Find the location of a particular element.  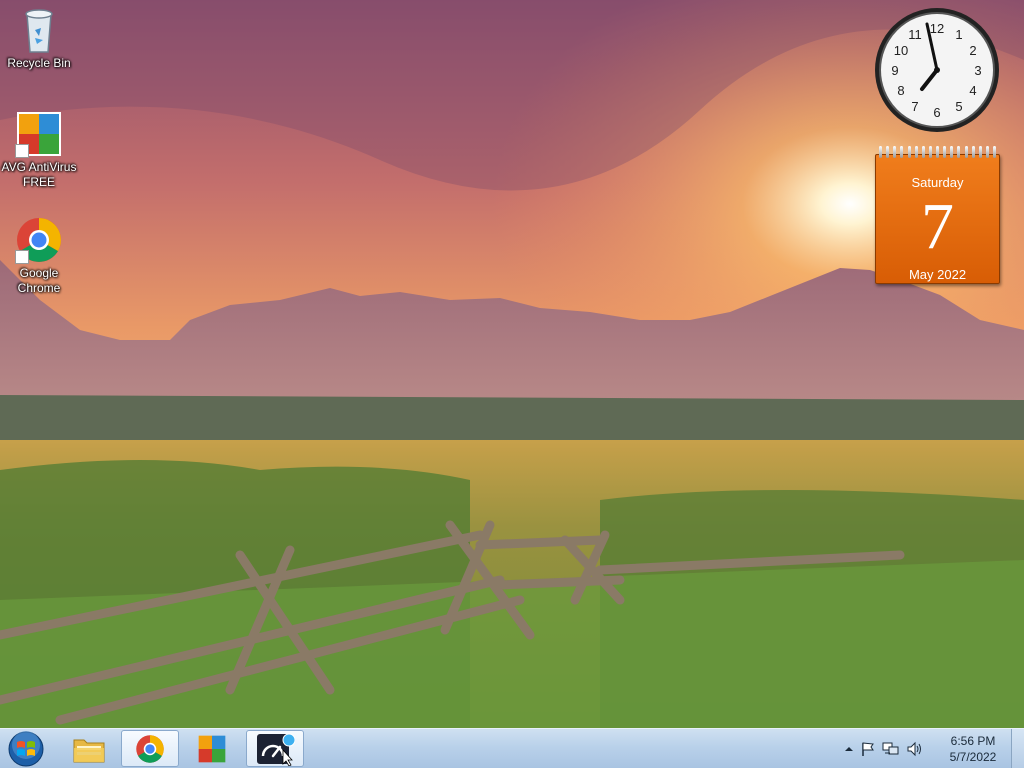

taskbar-button-file-explorer is located at coordinates (89, 748).